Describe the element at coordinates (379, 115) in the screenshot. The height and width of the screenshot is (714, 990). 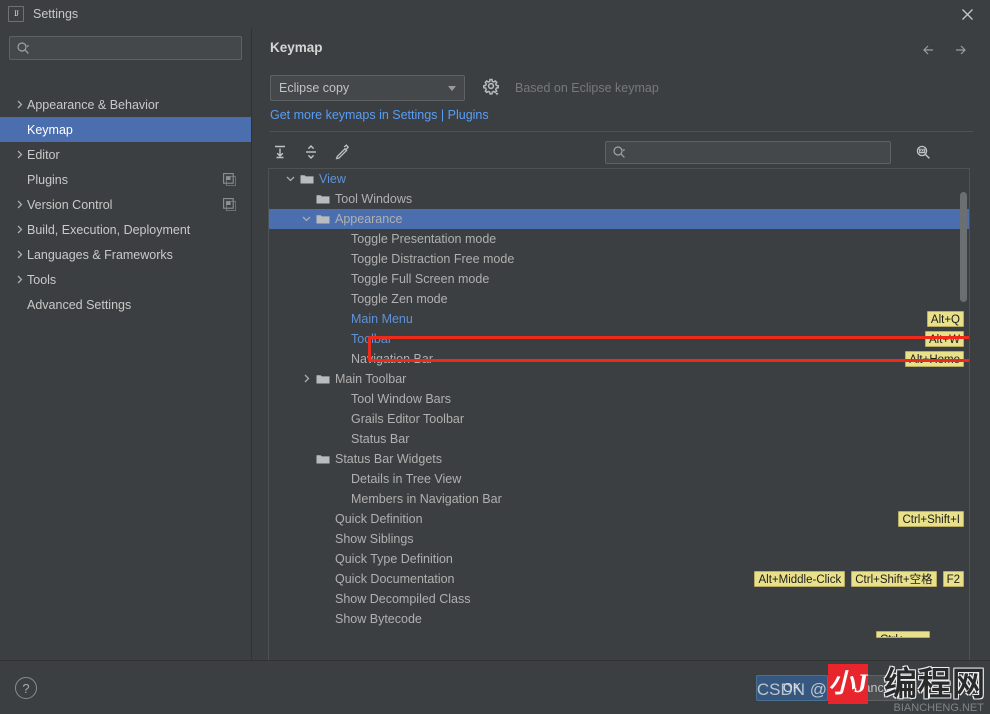
I see `get-more-keymaps-link: Get more keymaps in Settings | Plugins` at that location.